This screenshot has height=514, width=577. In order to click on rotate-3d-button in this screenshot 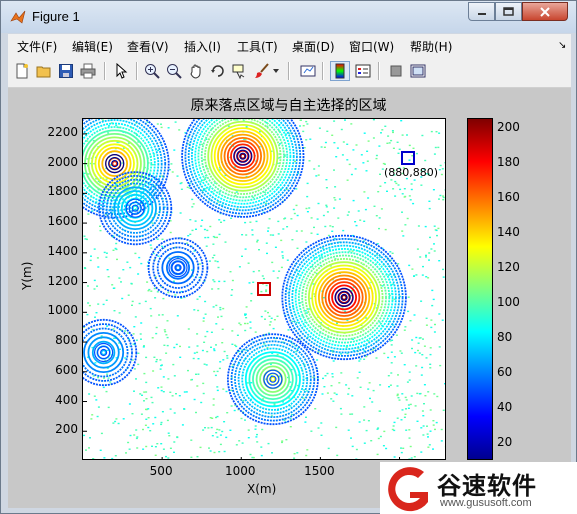, I will do `click(218, 71)`.